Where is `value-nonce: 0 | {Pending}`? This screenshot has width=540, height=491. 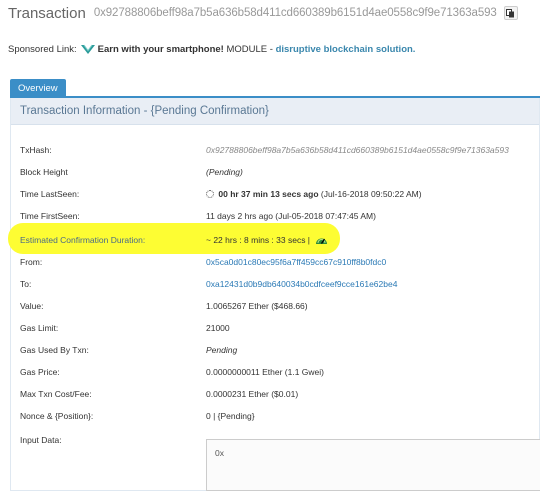 value-nonce: 0 | {Pending} is located at coordinates (230, 416).